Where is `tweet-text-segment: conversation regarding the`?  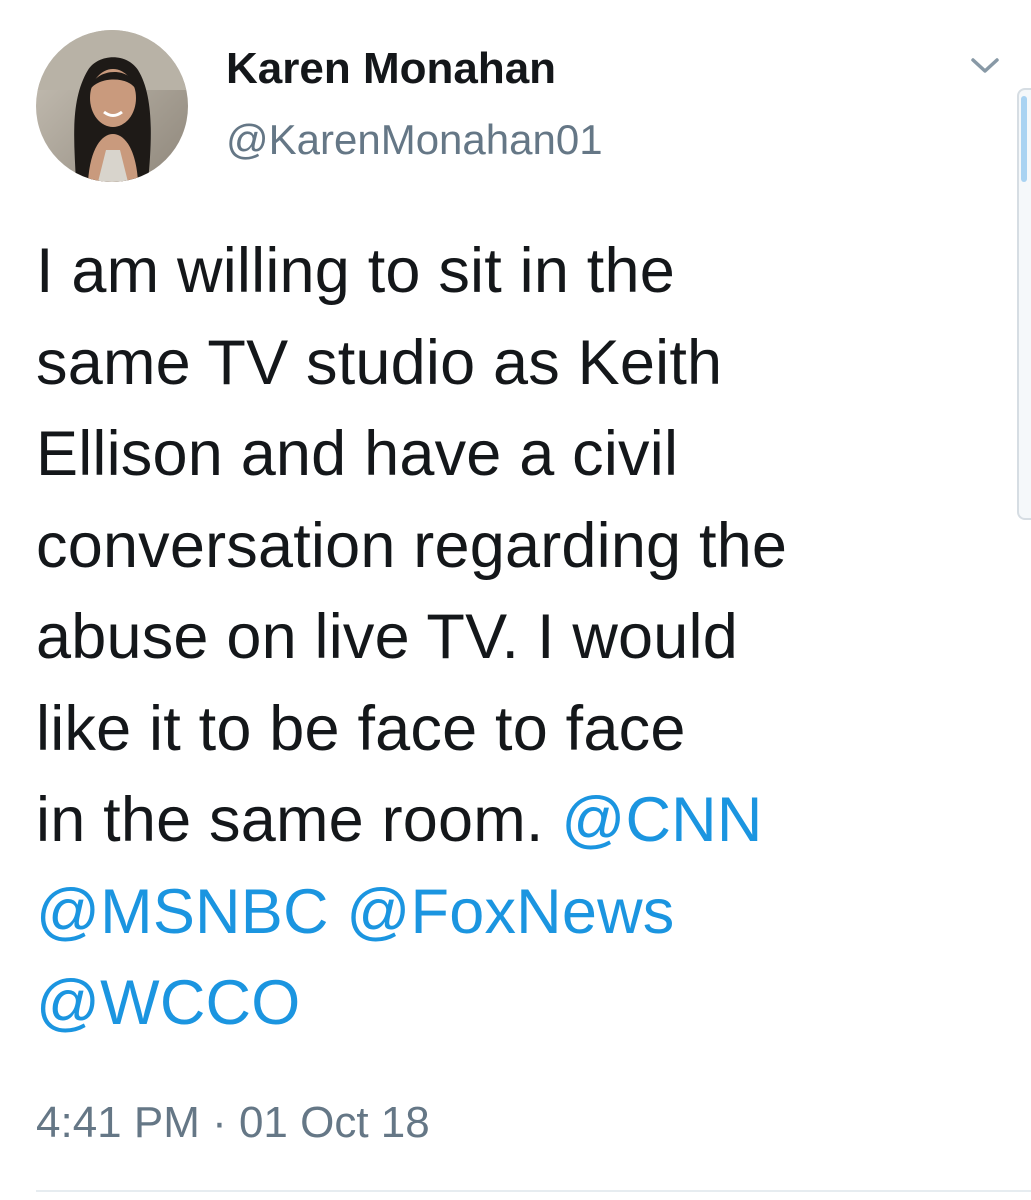 tweet-text-segment: conversation regarding the is located at coordinates (412, 545).